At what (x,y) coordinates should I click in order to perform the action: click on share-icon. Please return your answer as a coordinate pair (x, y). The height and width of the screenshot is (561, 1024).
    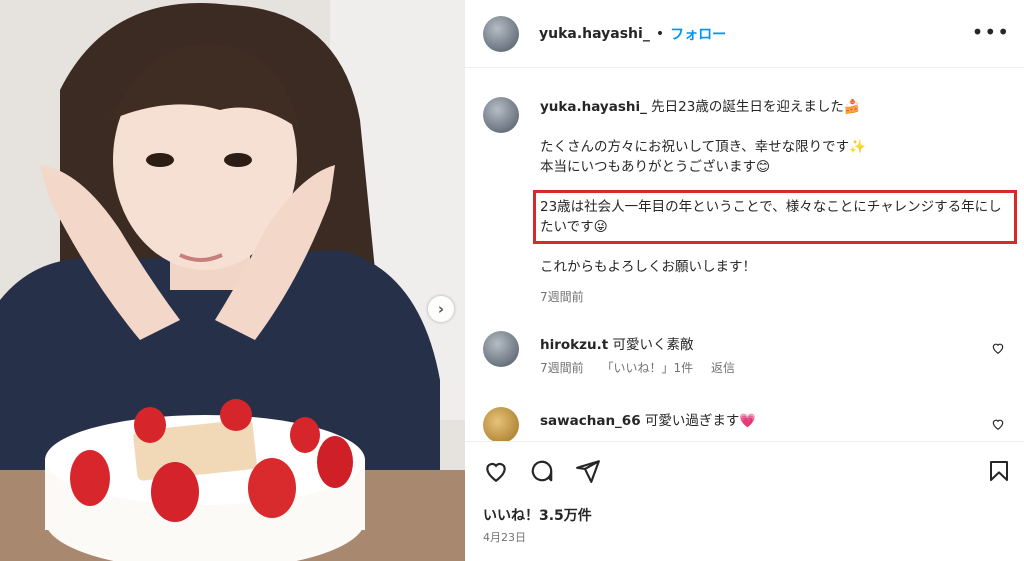
    Looking at the image, I should click on (588, 471).